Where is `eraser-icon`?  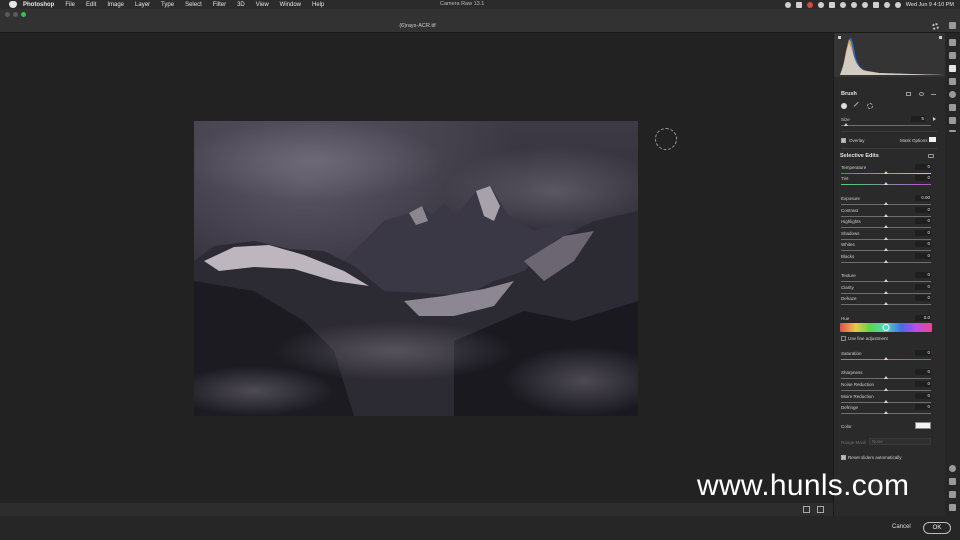 eraser-icon is located at coordinates (870, 106).